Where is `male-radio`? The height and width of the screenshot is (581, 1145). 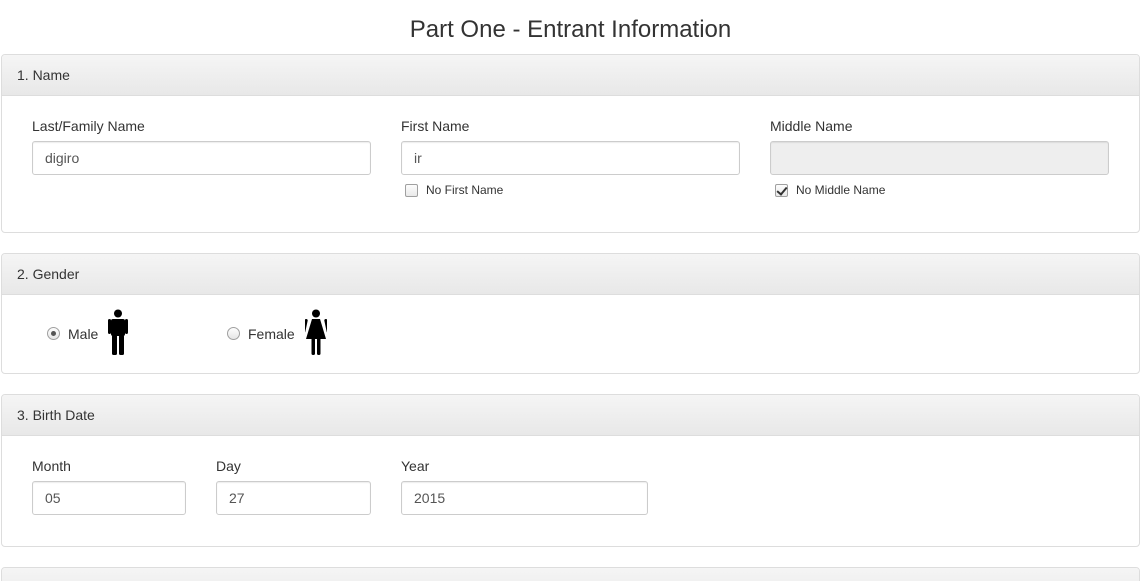 male-radio is located at coordinates (53, 333).